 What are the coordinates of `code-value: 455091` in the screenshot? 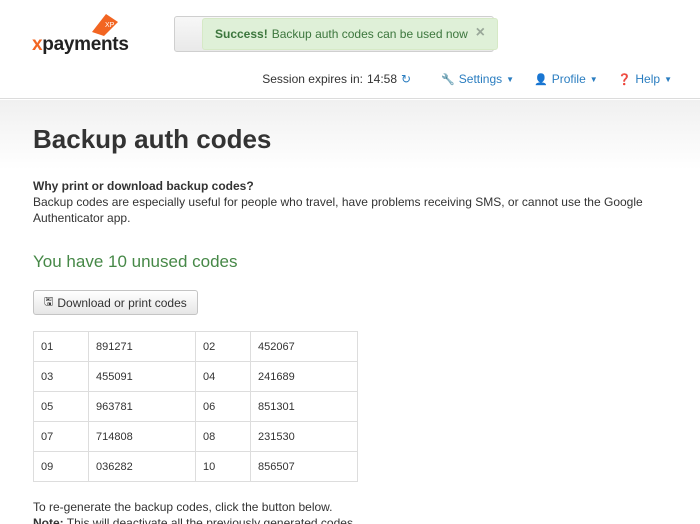 It's located at (142, 376).